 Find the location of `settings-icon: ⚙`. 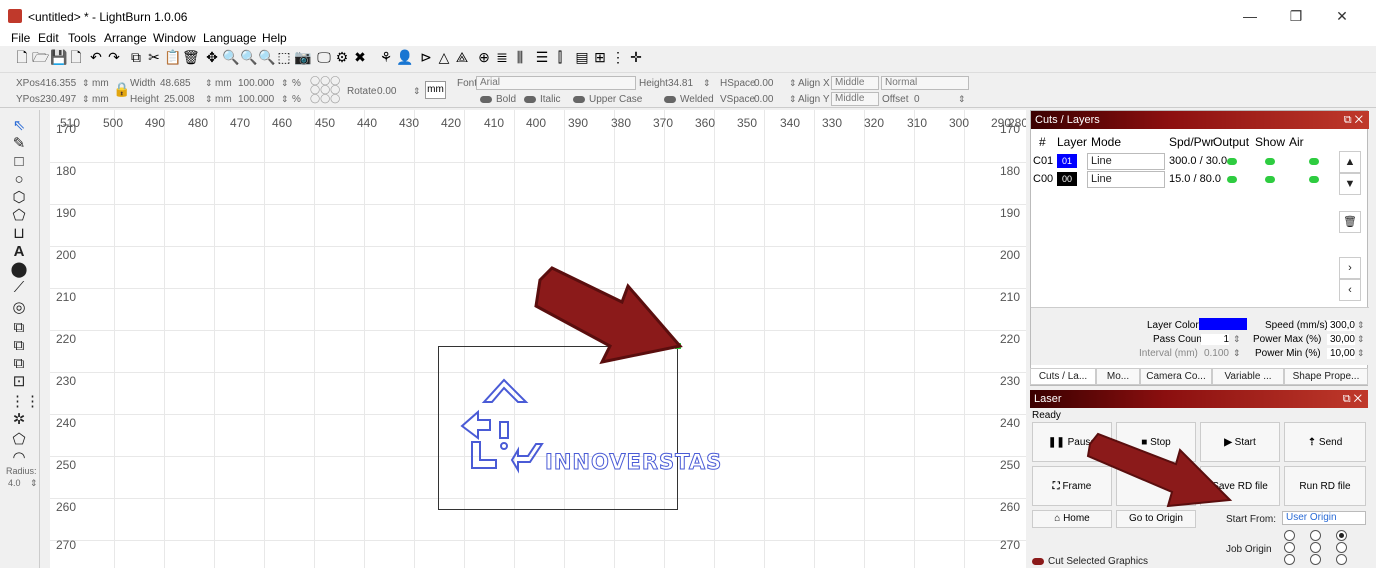

settings-icon: ⚙ is located at coordinates (342, 57).